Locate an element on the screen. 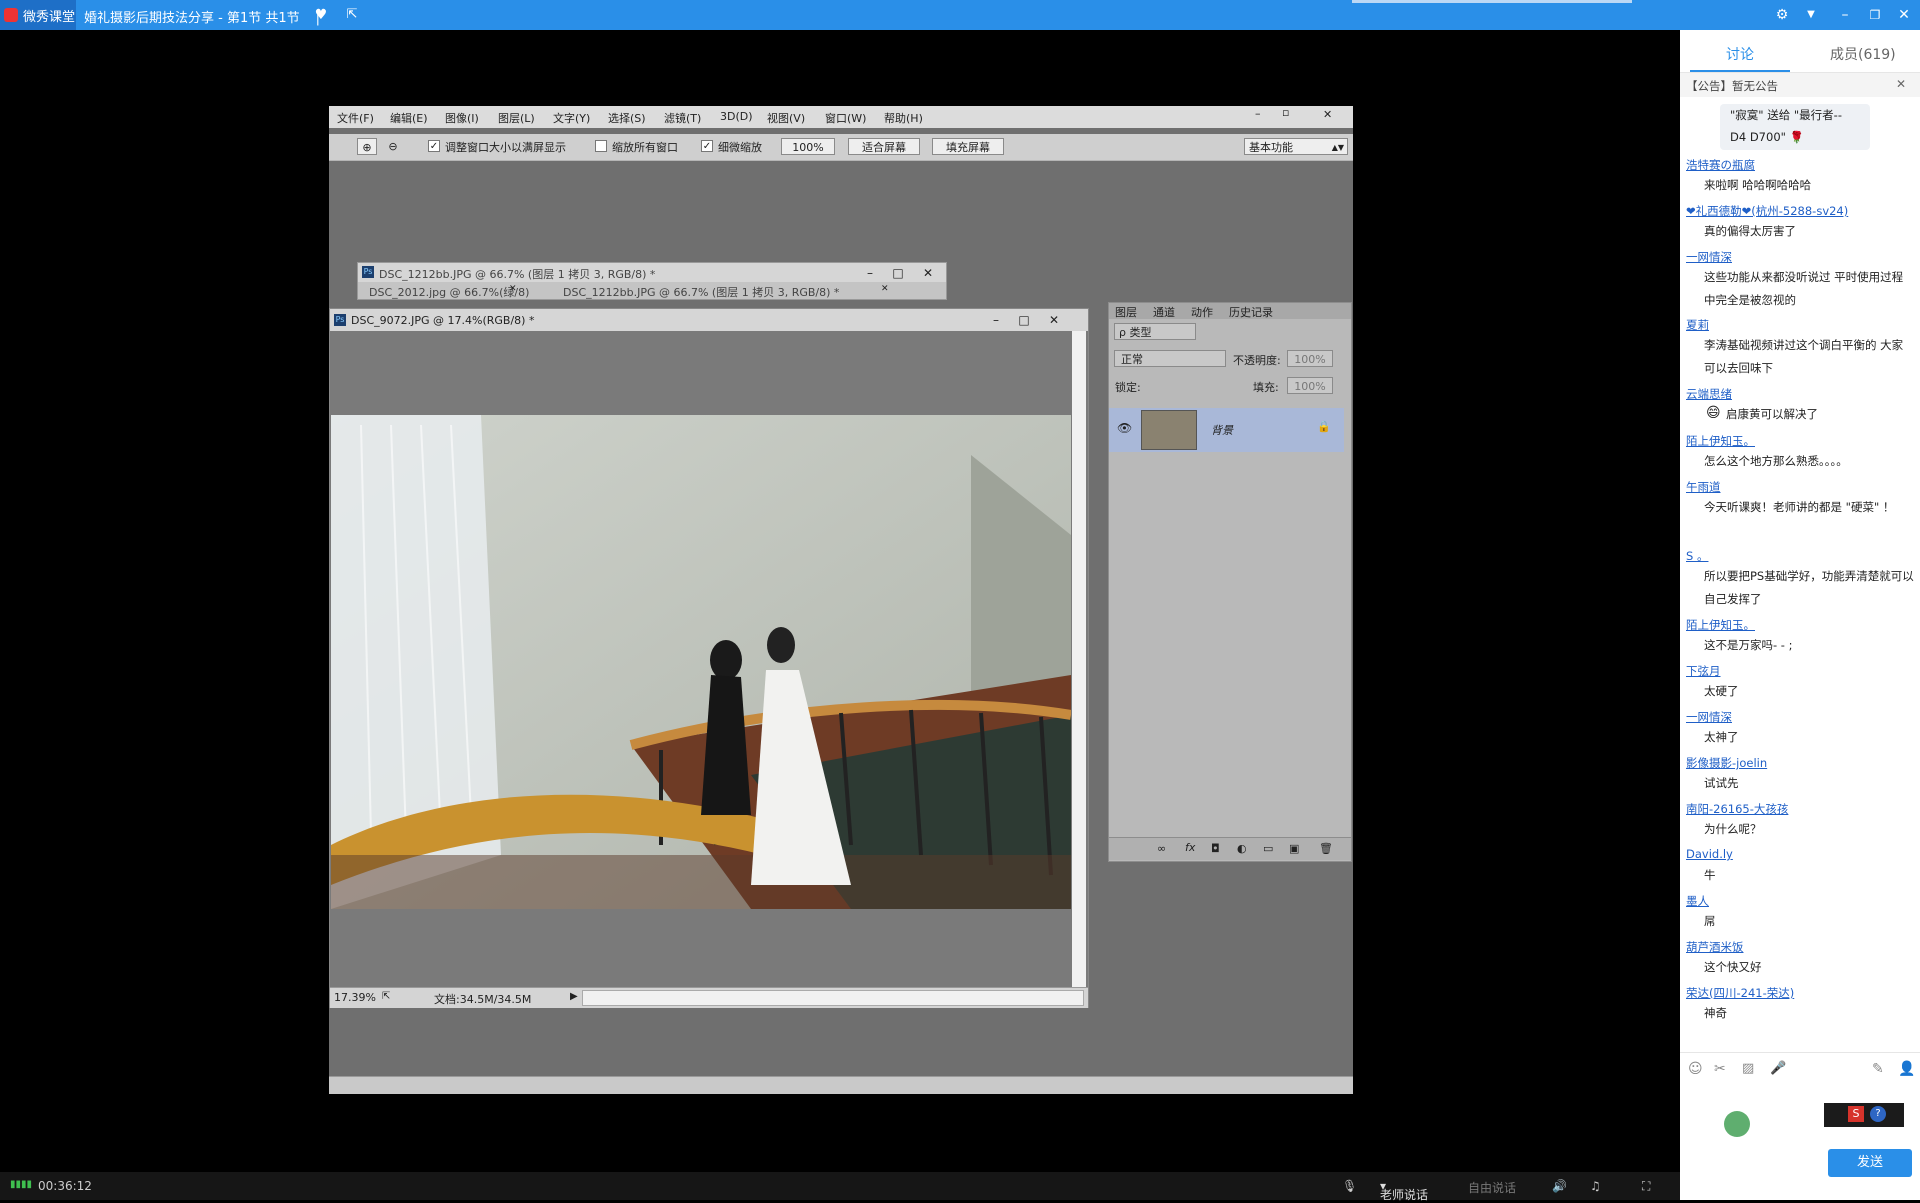 The width and height of the screenshot is (1920, 1203). minimize-icon: – is located at coordinates (1845, 15).